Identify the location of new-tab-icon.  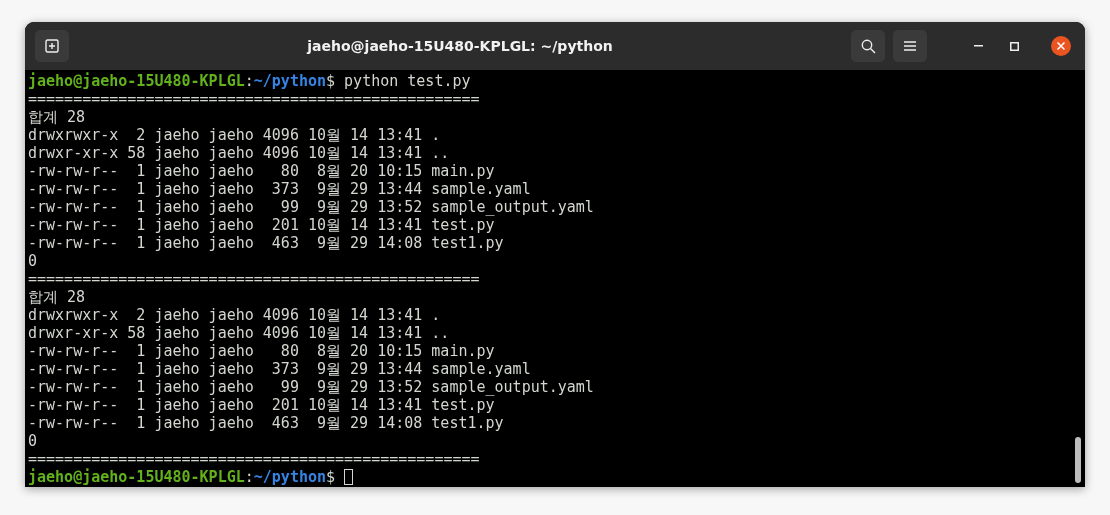
(52, 46).